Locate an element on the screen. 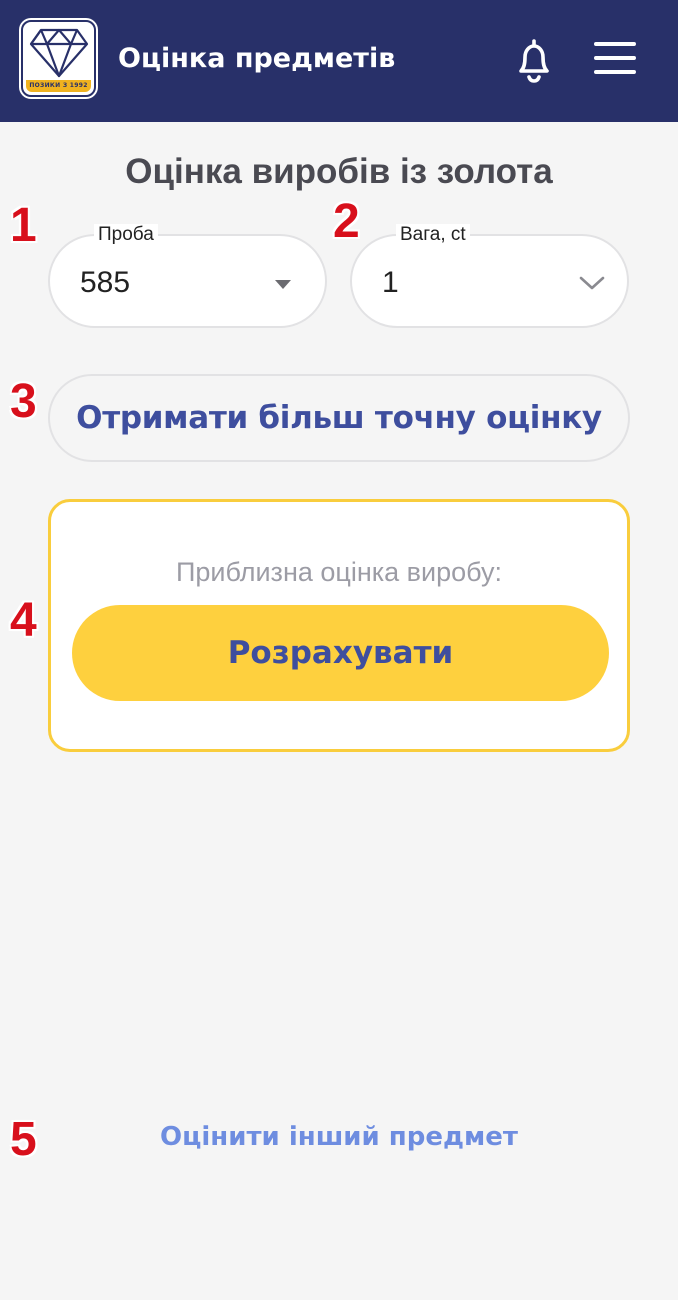 The width and height of the screenshot is (678, 1300). bell-icon is located at coordinates (534, 60).